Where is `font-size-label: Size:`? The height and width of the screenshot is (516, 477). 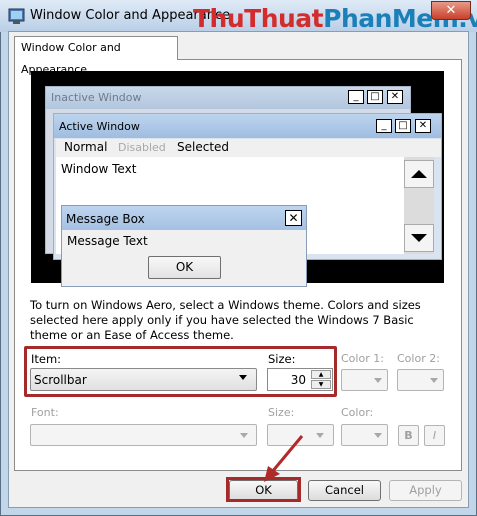 font-size-label: Size: is located at coordinates (281, 412).